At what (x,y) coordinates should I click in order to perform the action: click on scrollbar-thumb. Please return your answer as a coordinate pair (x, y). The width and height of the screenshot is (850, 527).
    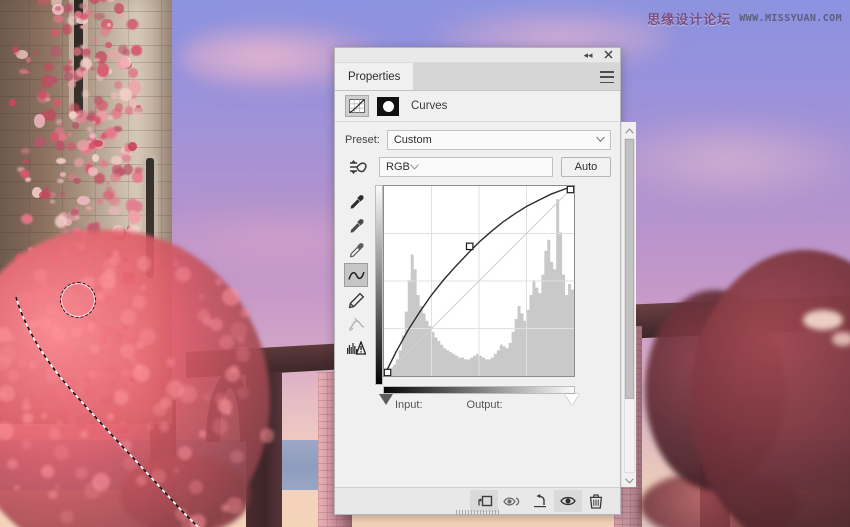
    Looking at the image, I should click on (629, 269).